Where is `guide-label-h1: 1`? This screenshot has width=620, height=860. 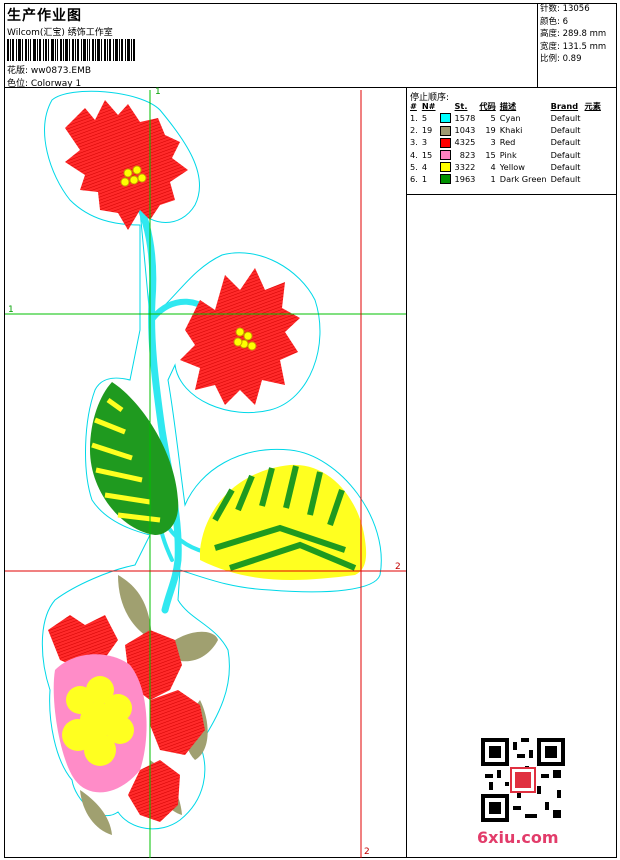
guide-label-h1: 1 is located at coordinates (11, 310).